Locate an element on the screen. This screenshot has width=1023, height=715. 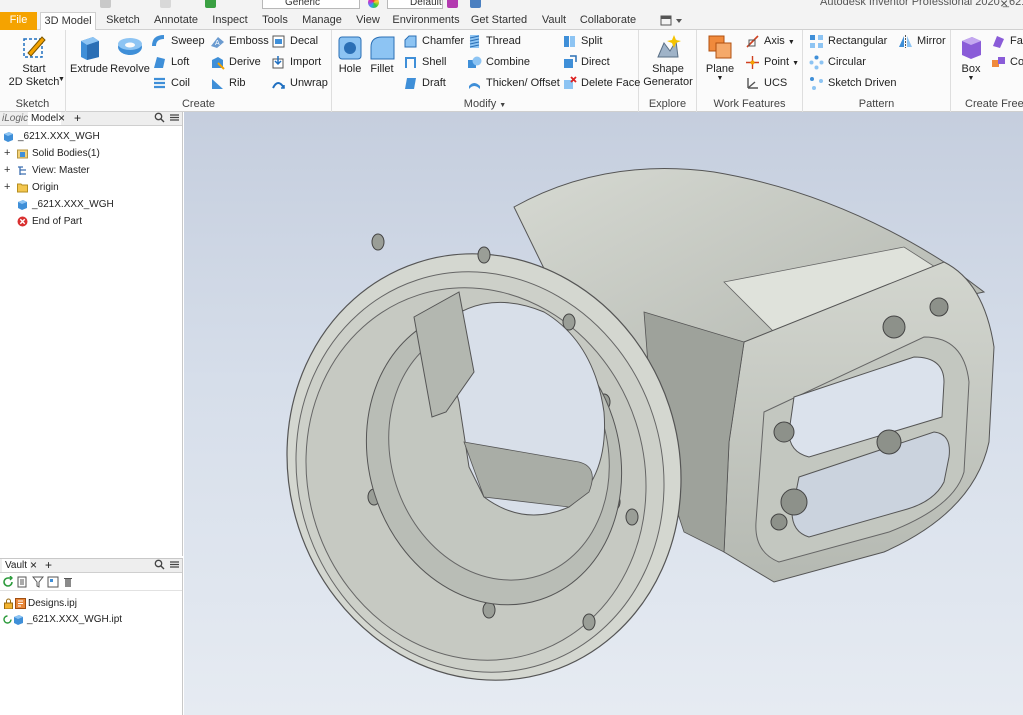
menu-icon is located at coordinates (174, 119).